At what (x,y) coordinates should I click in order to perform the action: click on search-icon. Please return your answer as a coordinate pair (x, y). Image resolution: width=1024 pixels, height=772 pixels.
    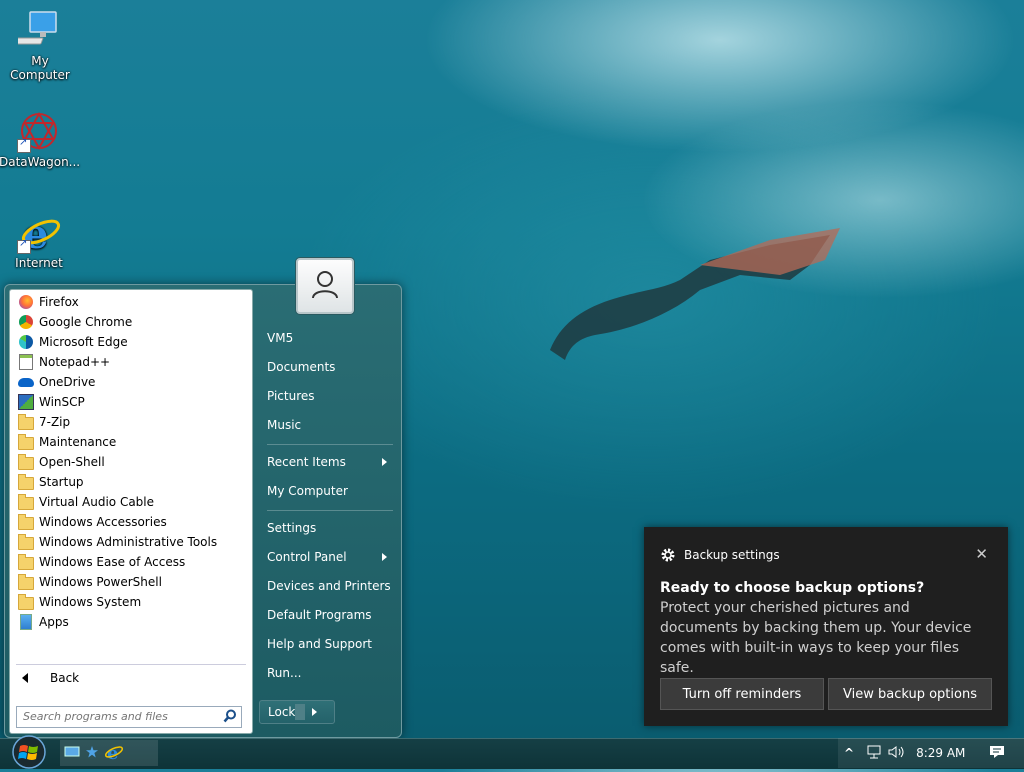
    Looking at the image, I should click on (230, 717).